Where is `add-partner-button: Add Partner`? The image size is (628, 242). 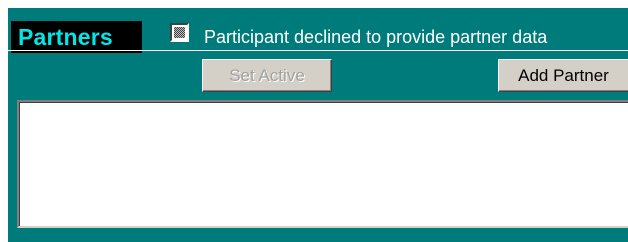 add-partner-button: Add Partner is located at coordinates (563, 75).